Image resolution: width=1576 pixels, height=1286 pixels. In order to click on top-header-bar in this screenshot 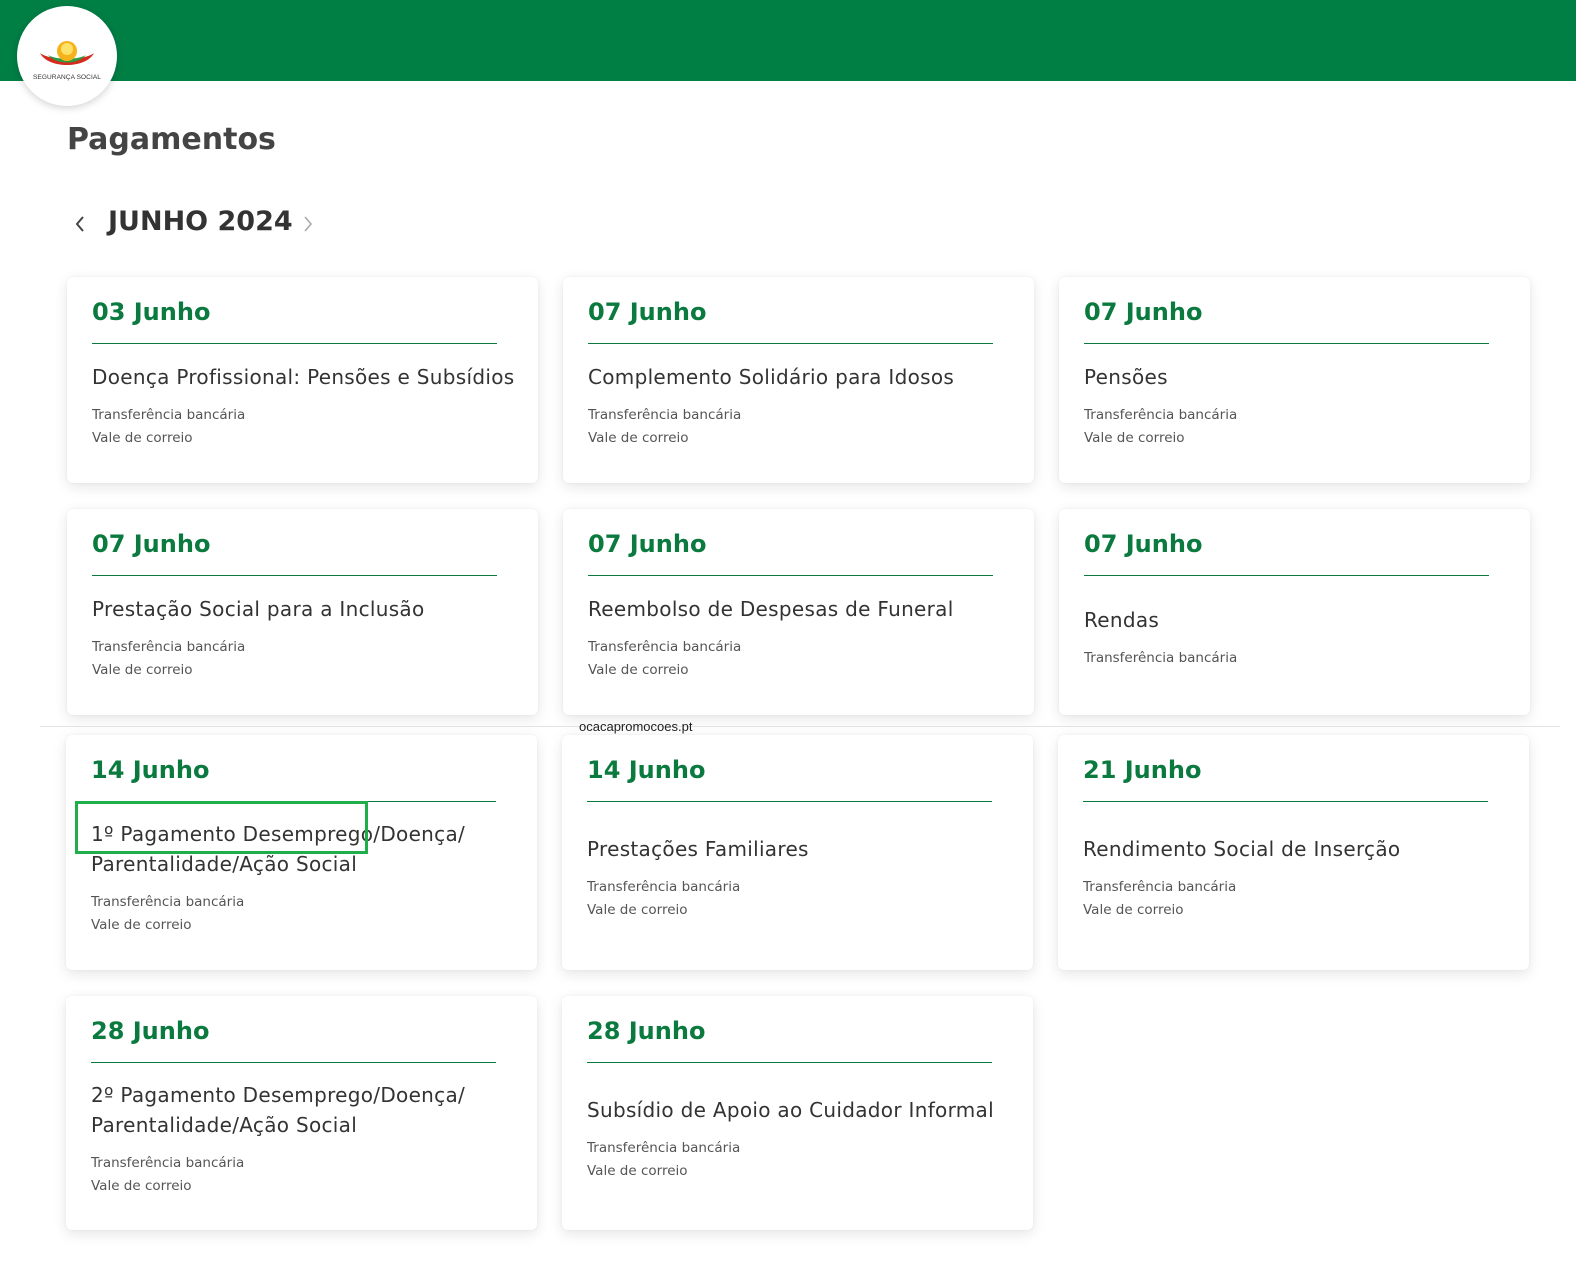, I will do `click(788, 40)`.